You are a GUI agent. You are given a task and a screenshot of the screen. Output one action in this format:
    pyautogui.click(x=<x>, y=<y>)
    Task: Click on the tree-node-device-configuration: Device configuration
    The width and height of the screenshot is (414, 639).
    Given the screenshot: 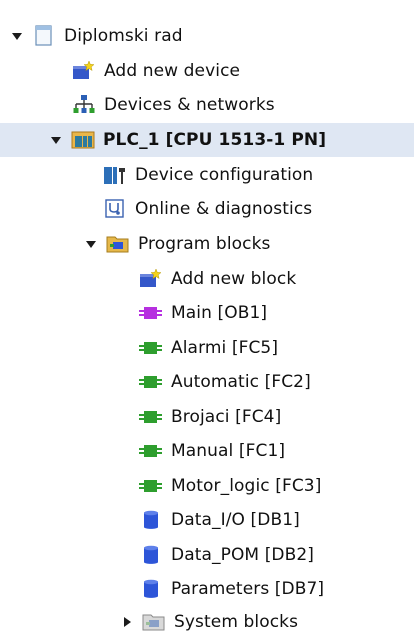 What is the action you would take?
    pyautogui.click(x=258, y=175)
    